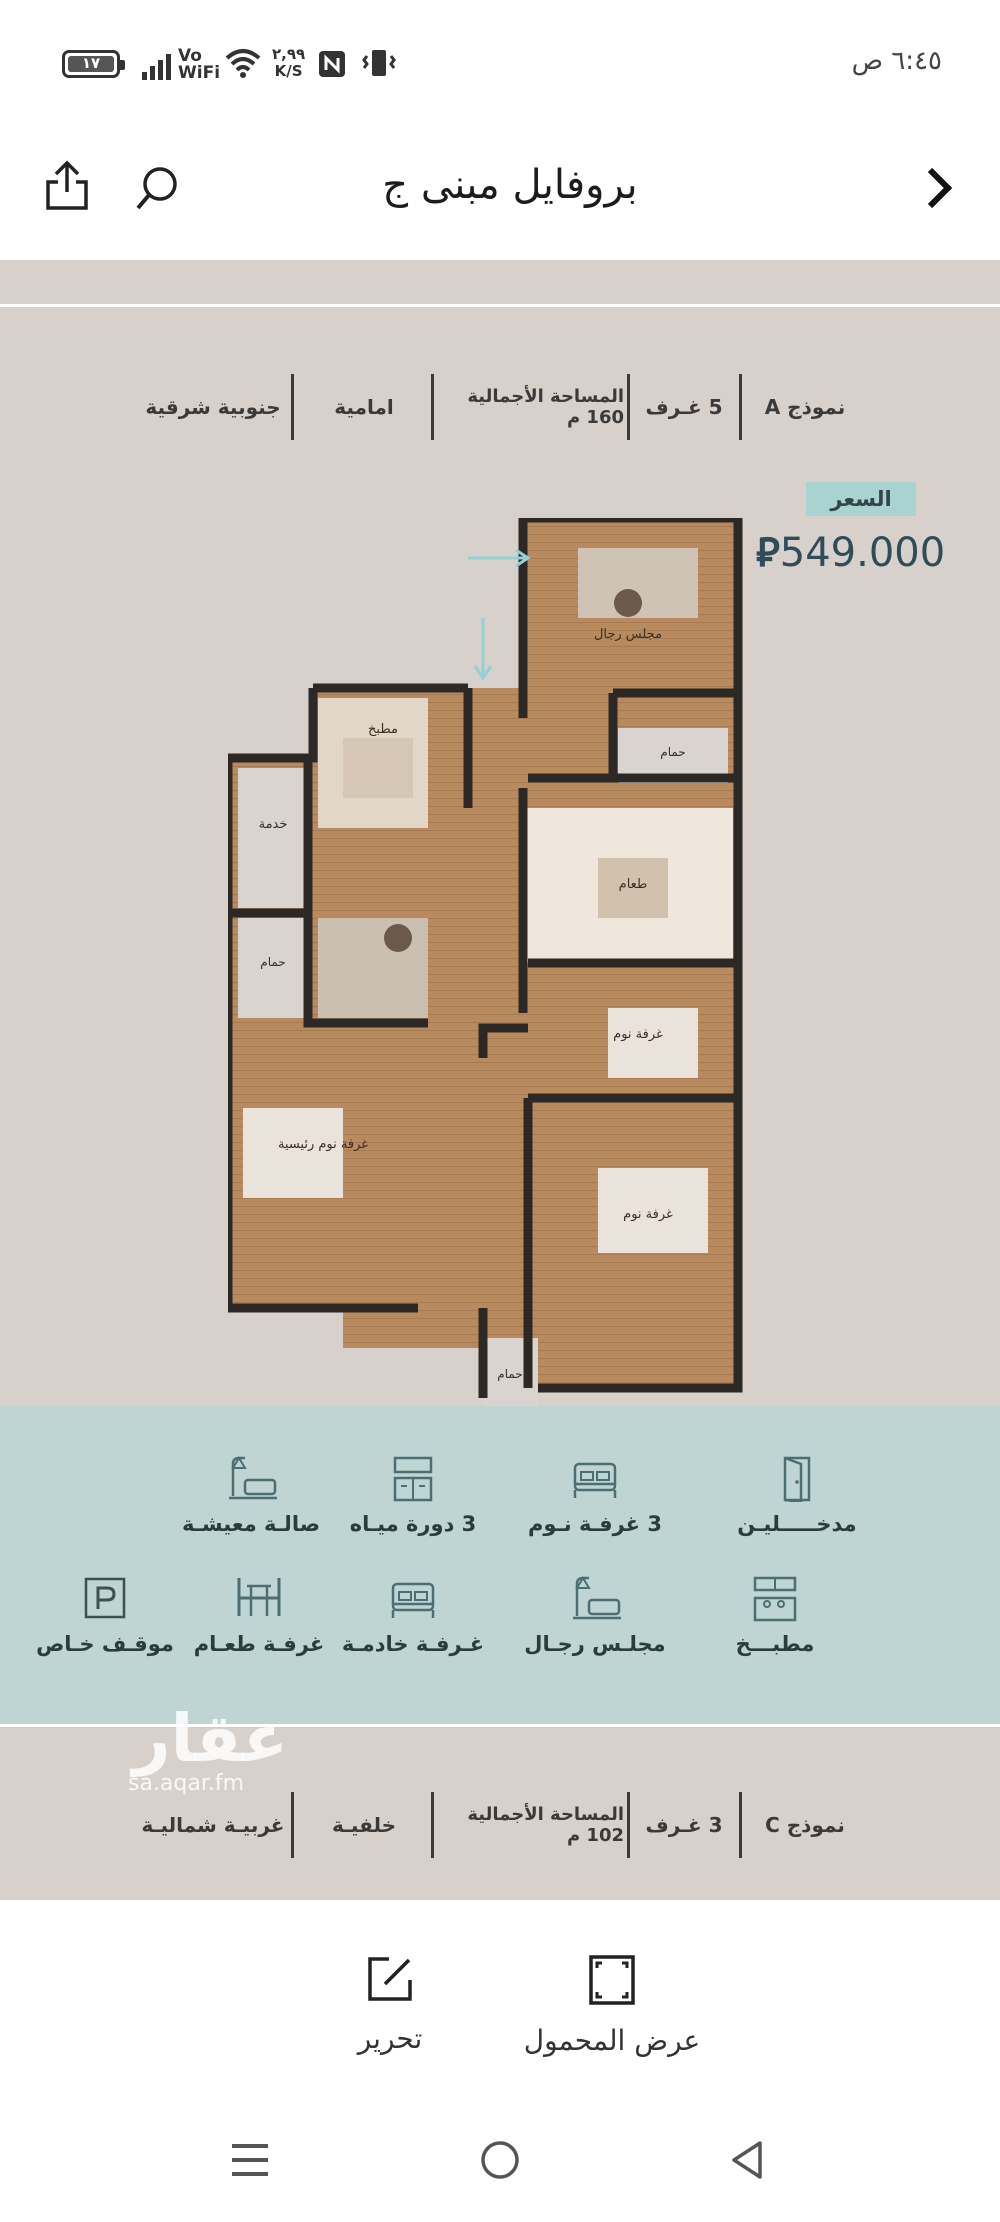  I want to click on net-speed: ٢,٩٩ K/S, so click(289, 62).